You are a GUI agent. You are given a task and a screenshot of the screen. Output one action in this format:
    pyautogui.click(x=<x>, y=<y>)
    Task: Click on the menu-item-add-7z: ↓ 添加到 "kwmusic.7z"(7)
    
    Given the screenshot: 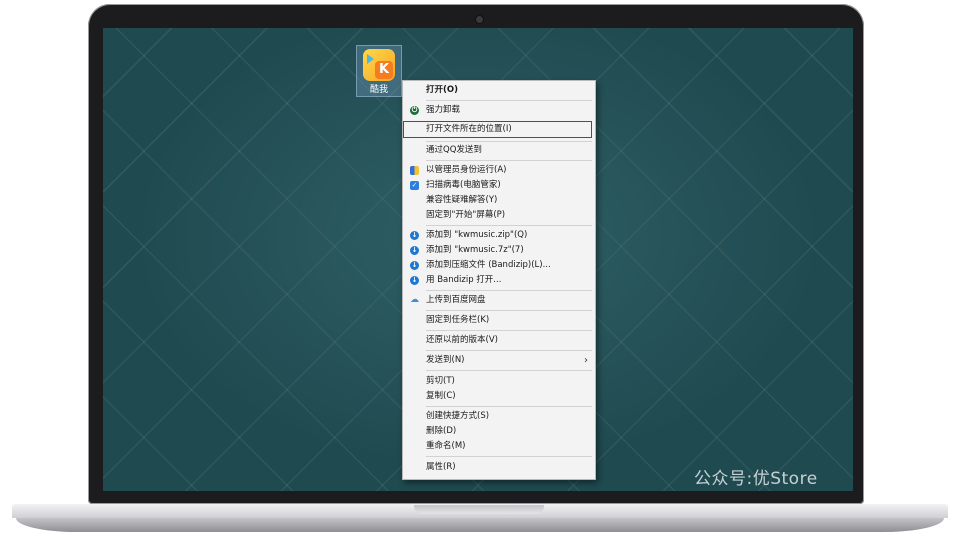 What is the action you would take?
    pyautogui.click(x=499, y=250)
    